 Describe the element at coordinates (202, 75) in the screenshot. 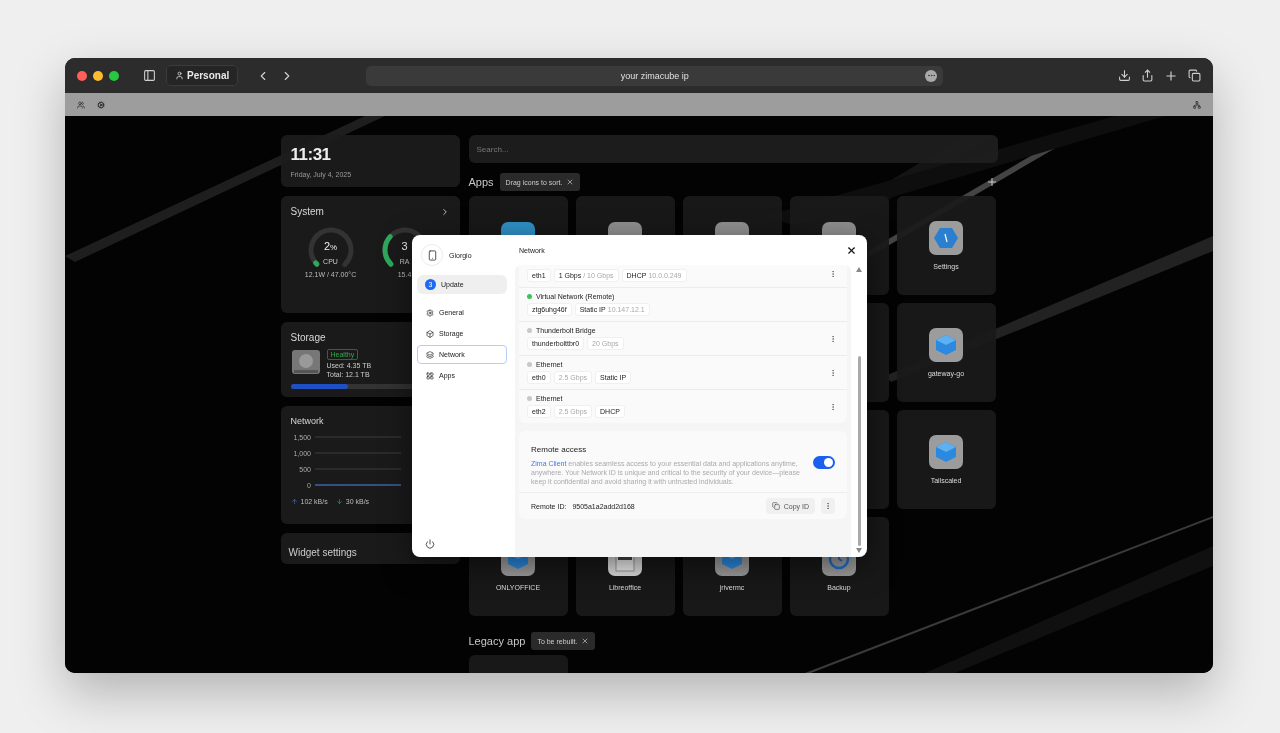

I see `profile-button: Personal` at that location.